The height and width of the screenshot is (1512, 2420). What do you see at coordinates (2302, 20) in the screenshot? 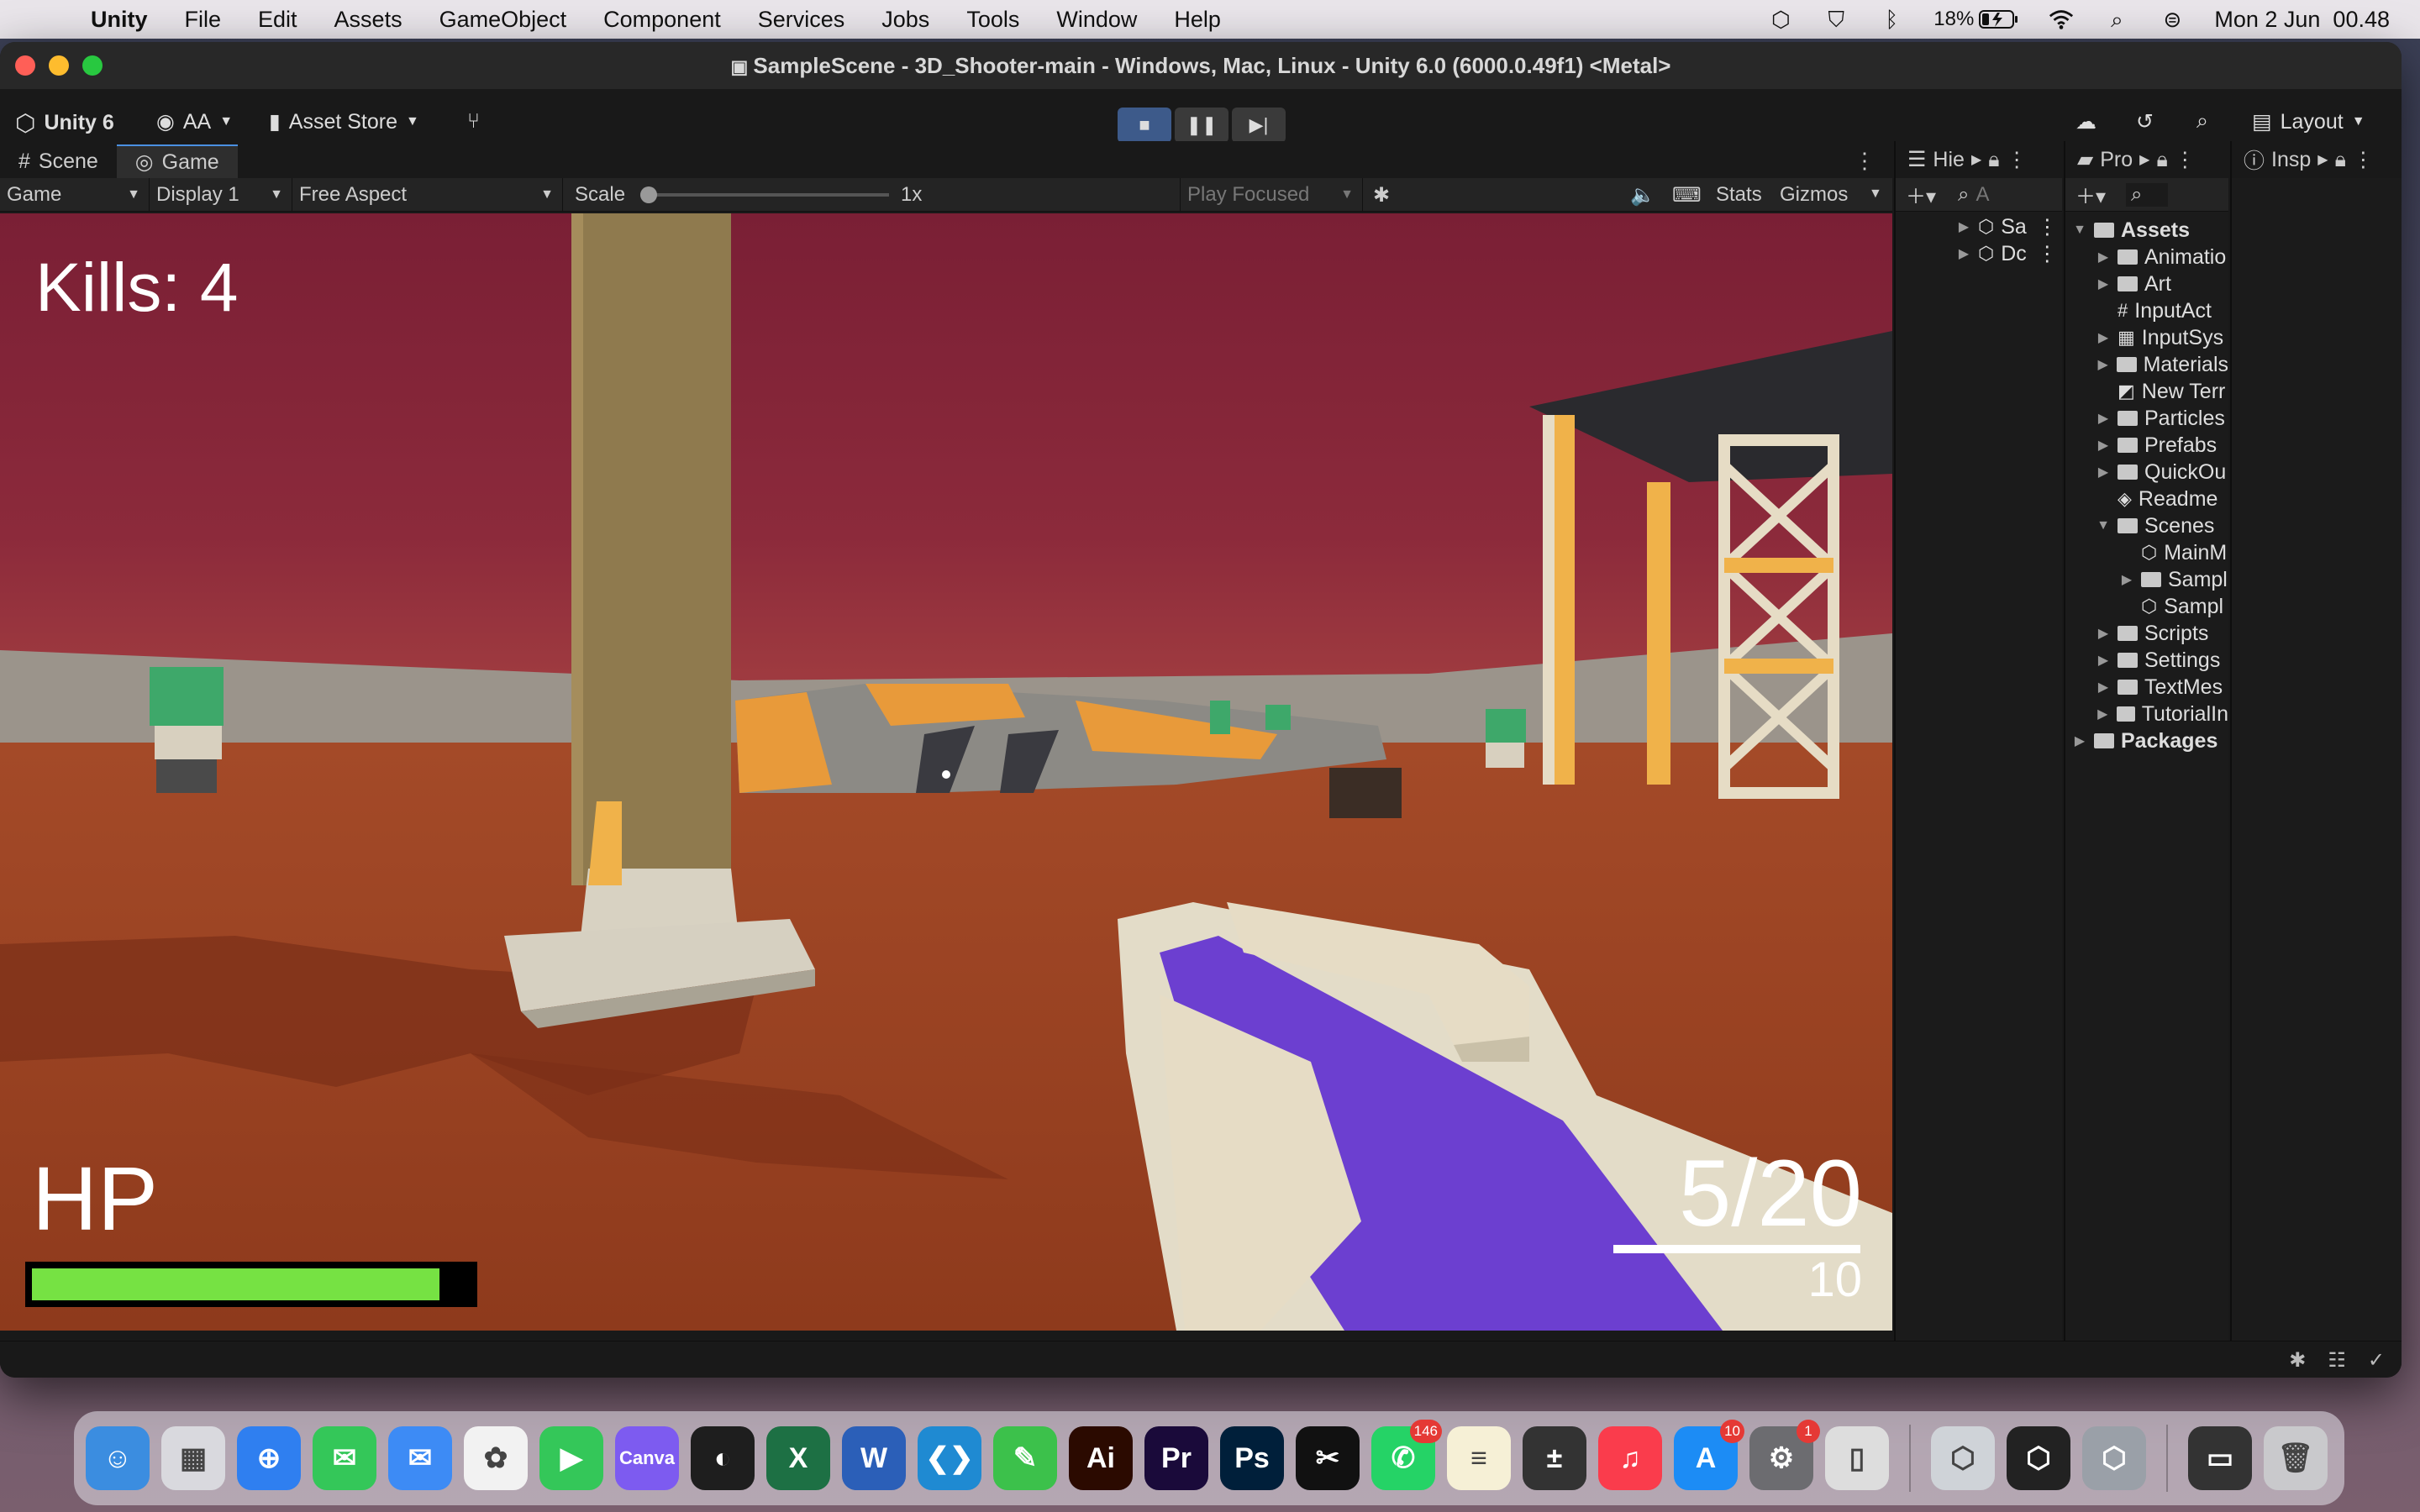
I see `clock: Mon 2 Jun 00.48` at bounding box center [2302, 20].